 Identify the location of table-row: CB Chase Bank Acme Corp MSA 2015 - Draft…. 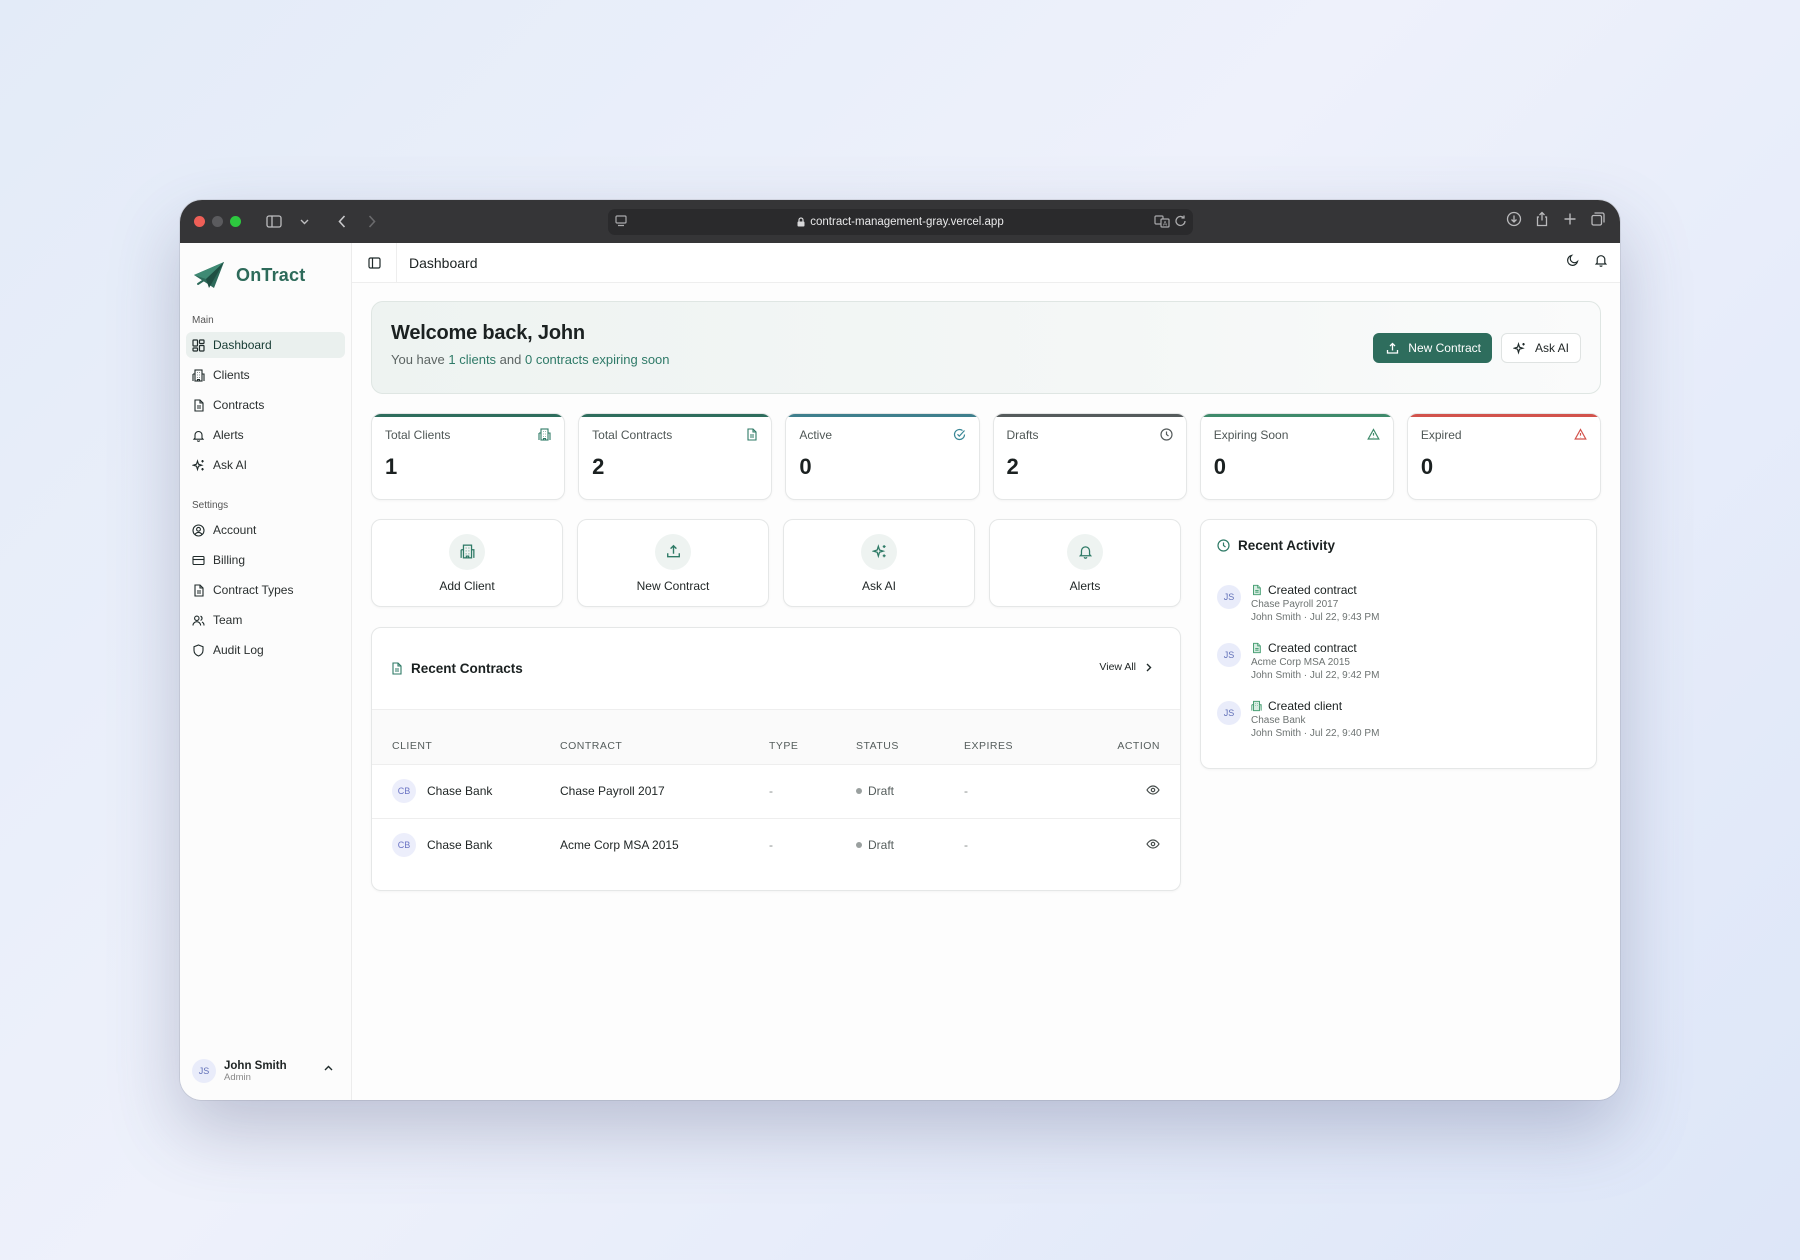
(776, 844).